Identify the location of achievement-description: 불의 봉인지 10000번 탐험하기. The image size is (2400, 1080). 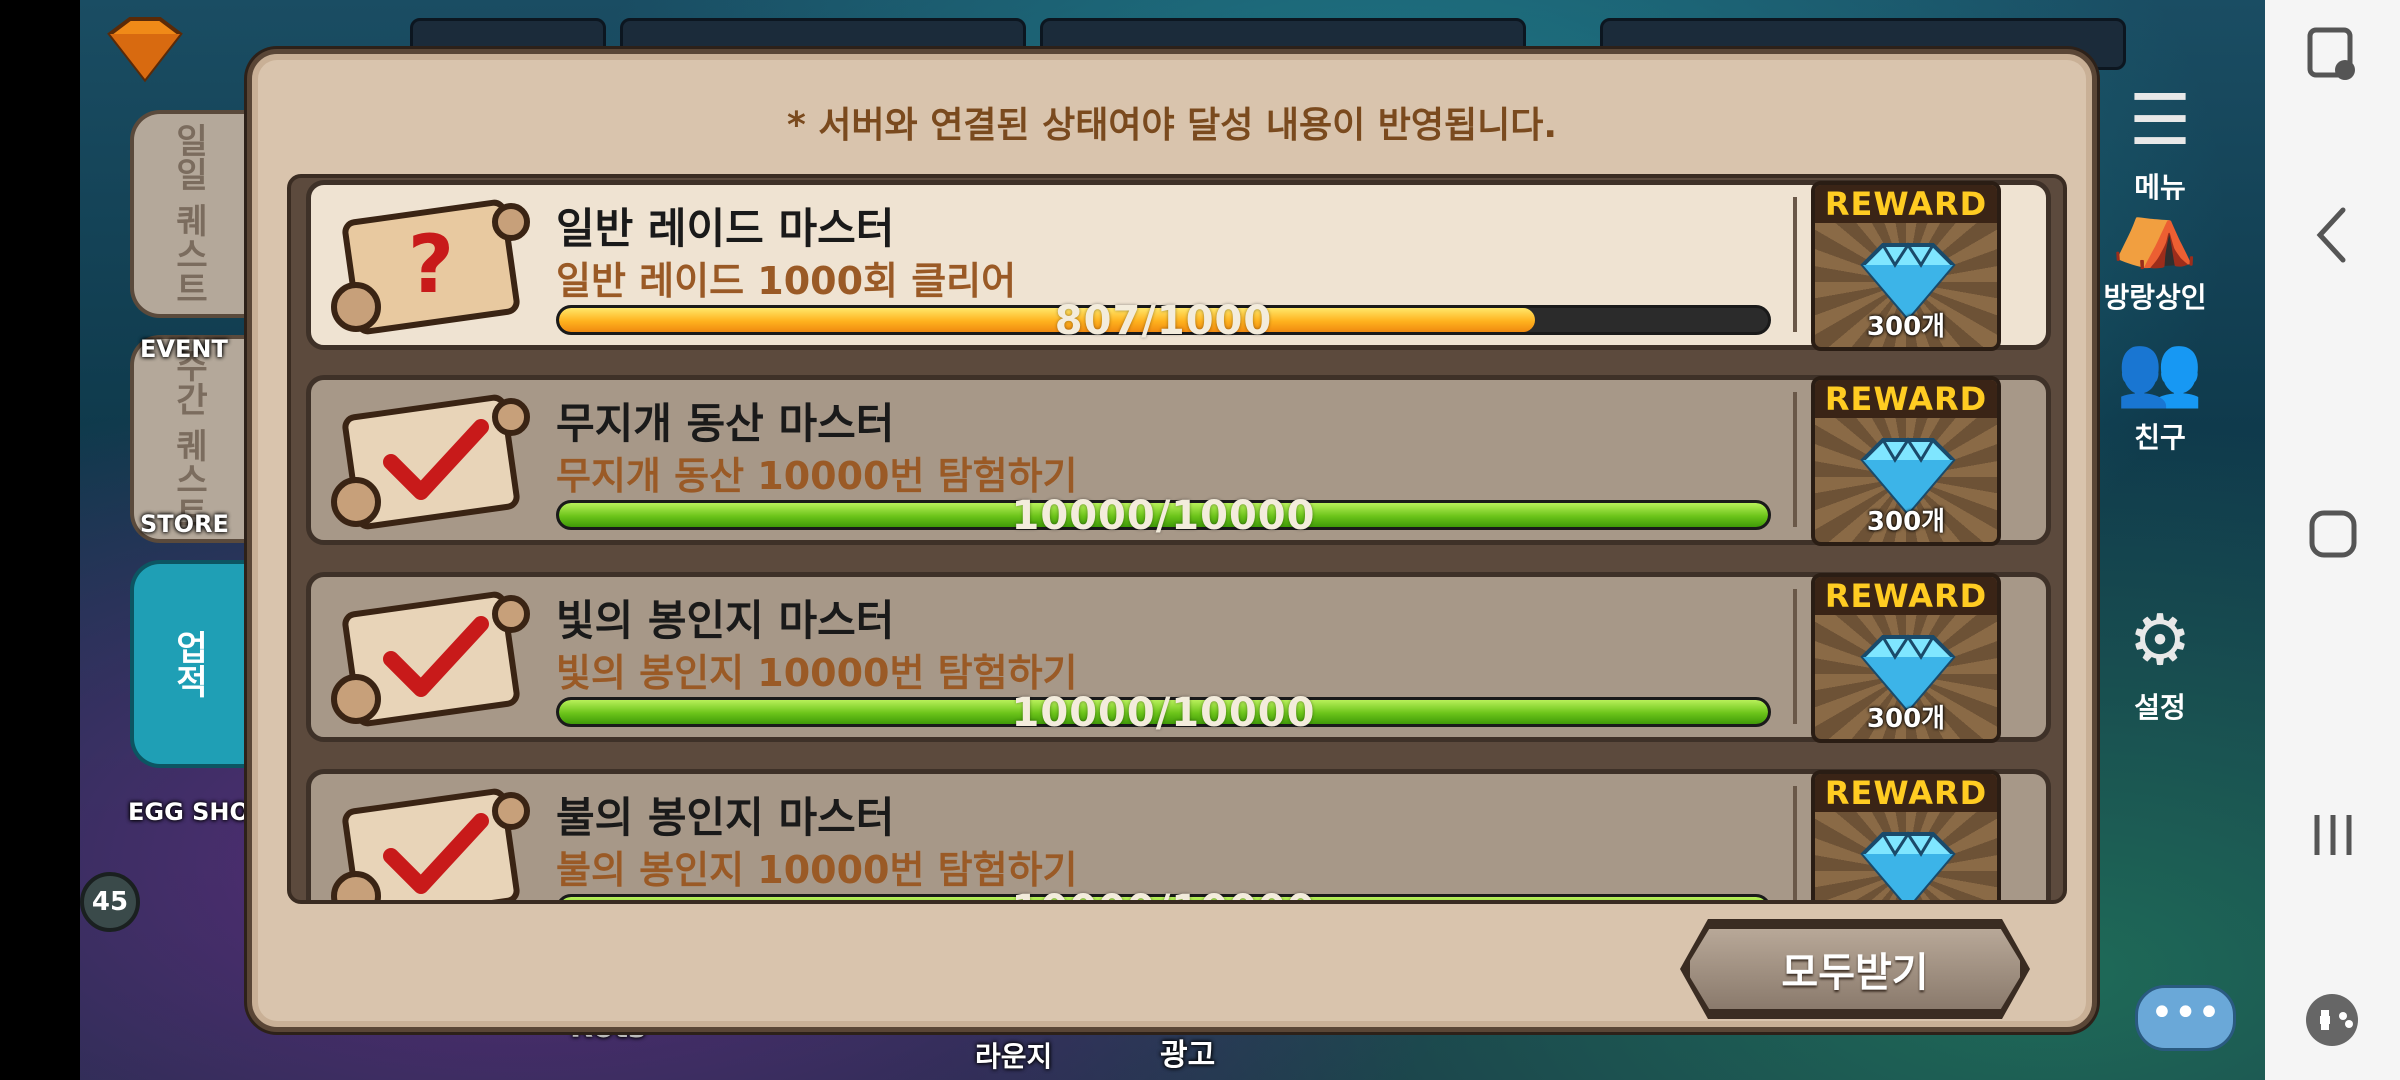
(817, 870).